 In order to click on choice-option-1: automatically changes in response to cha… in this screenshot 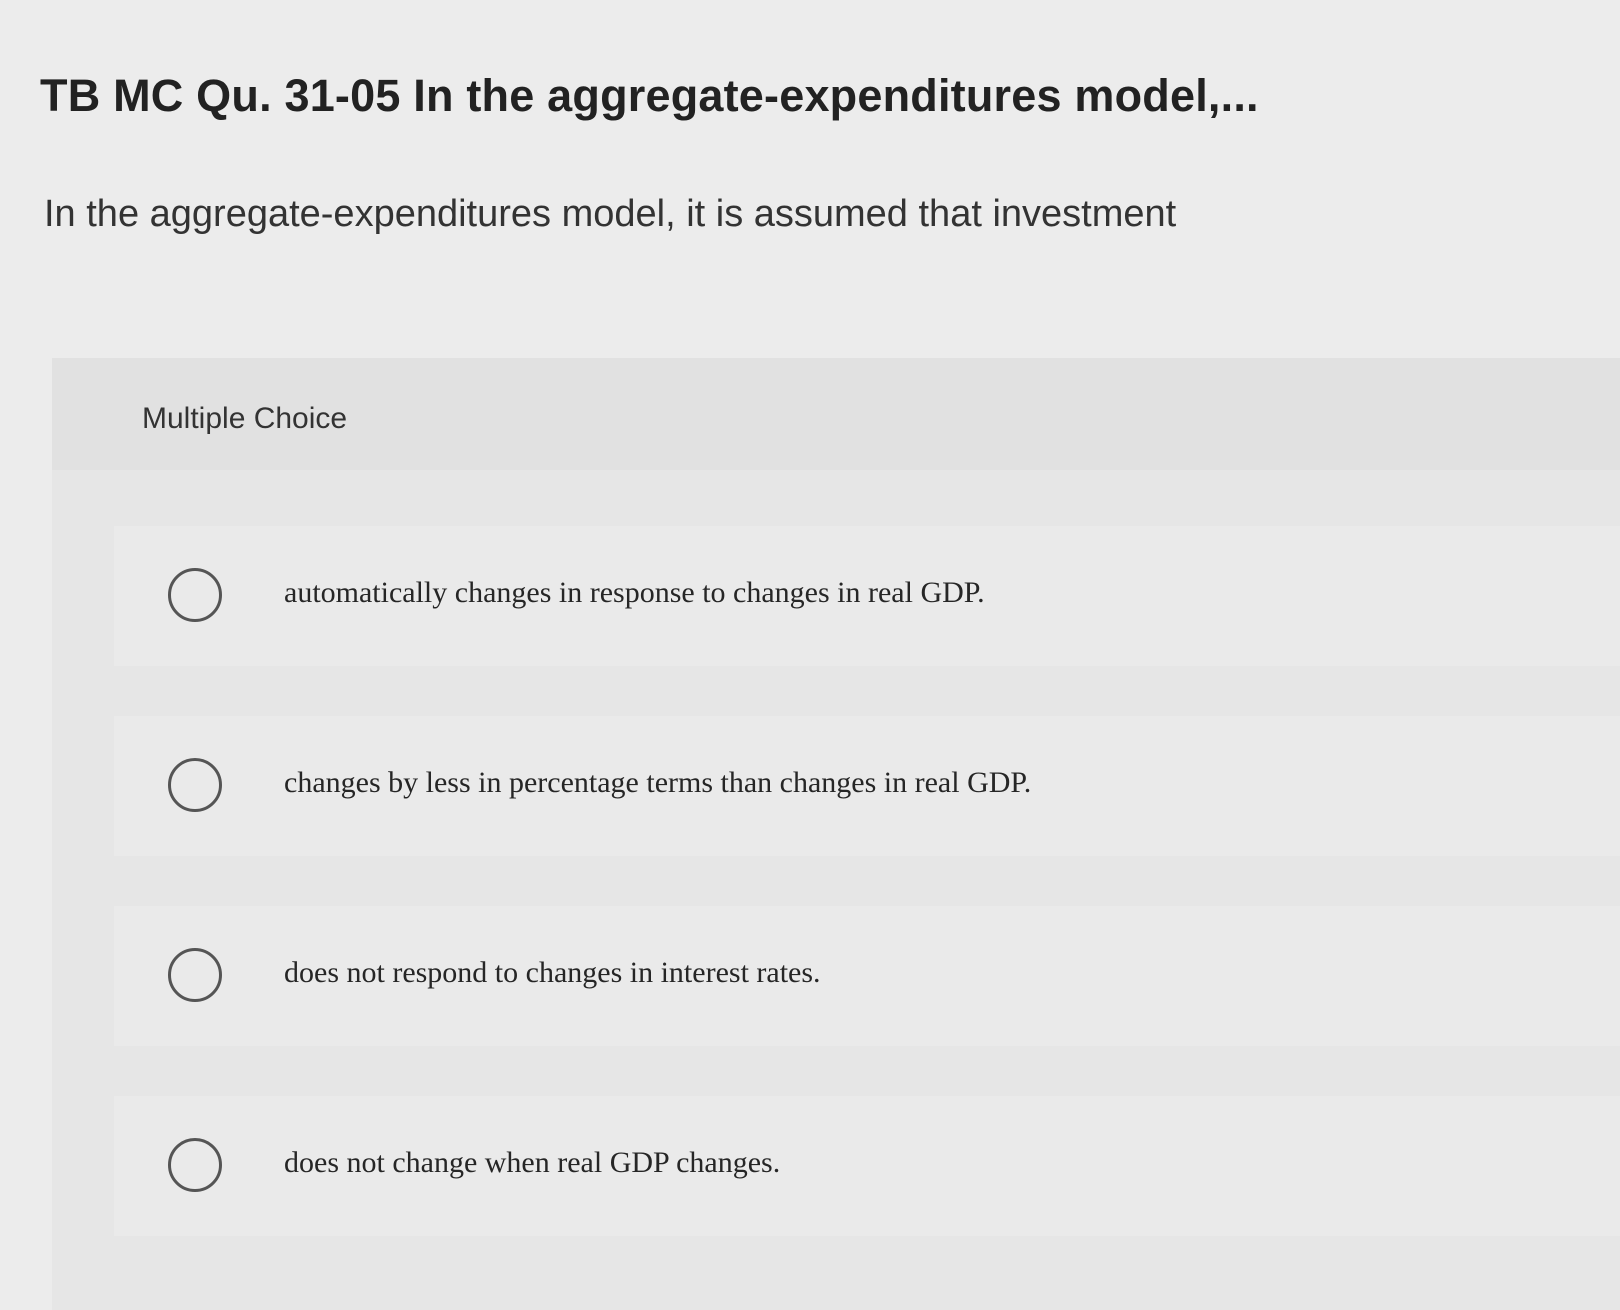, I will do `click(867, 596)`.